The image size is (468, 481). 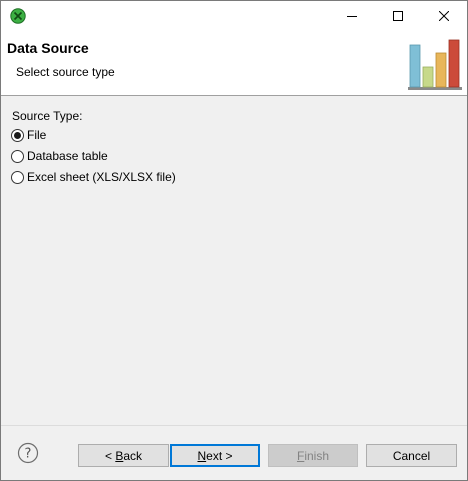 I want to click on close-icon, so click(x=444, y=16).